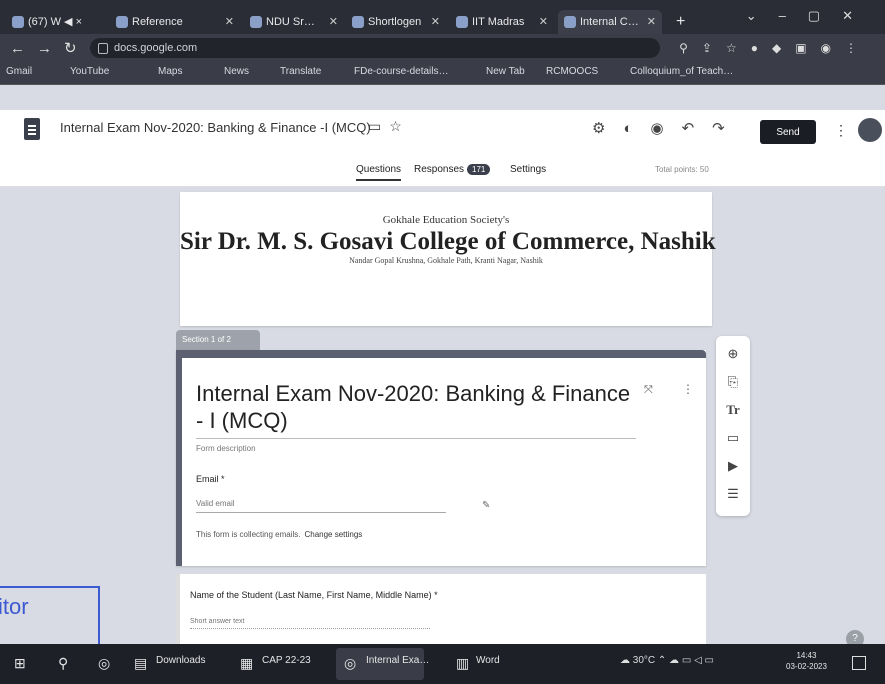 This screenshot has width=885, height=684. What do you see at coordinates (19, 71) in the screenshot?
I see `bookmark-gmail: Gmail` at bounding box center [19, 71].